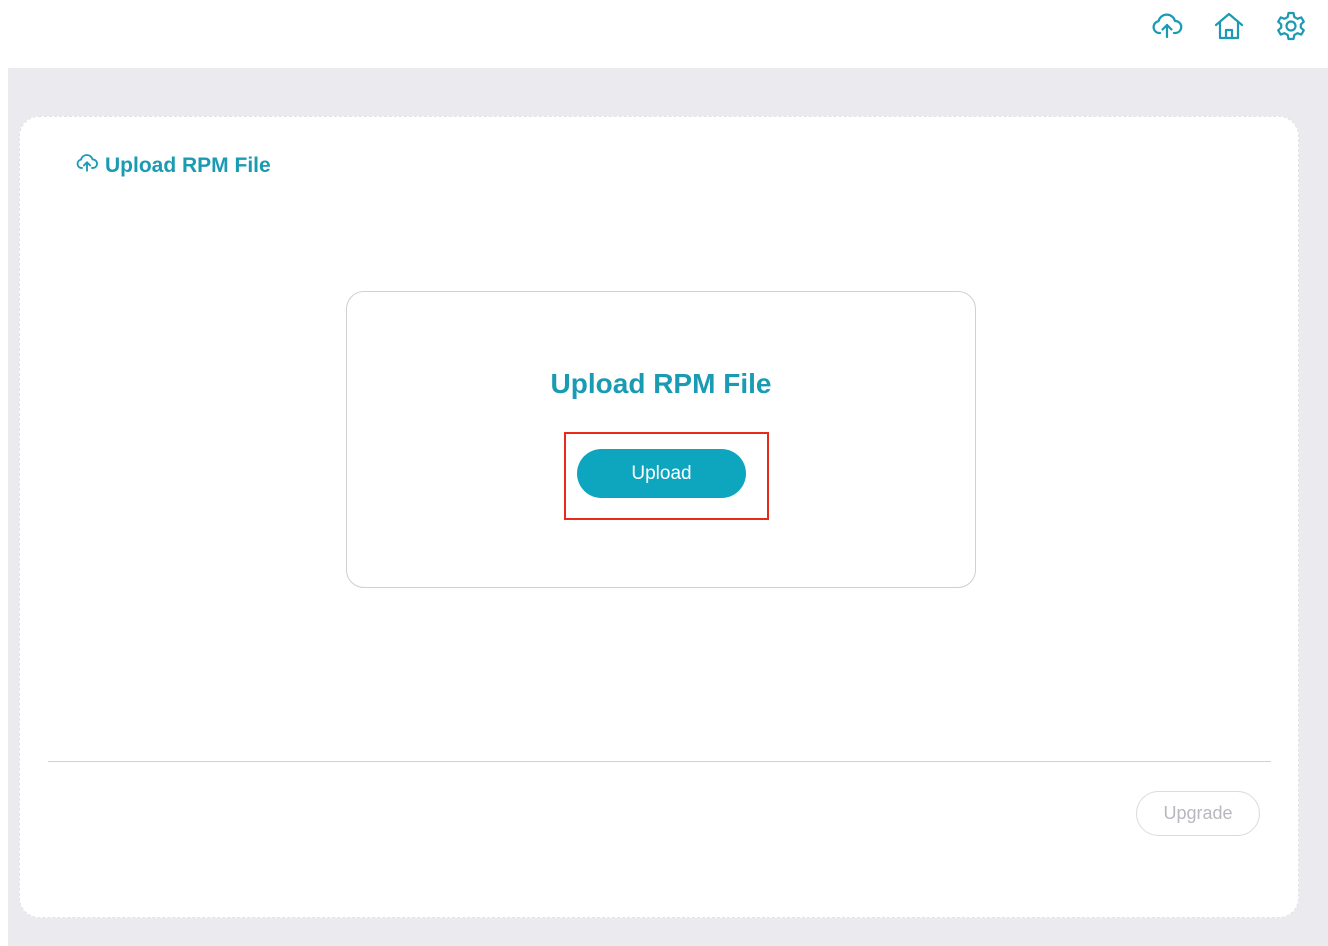 Image resolution: width=1328 pixels, height=946 pixels. What do you see at coordinates (1291, 26) in the screenshot?
I see `gear-icon` at bounding box center [1291, 26].